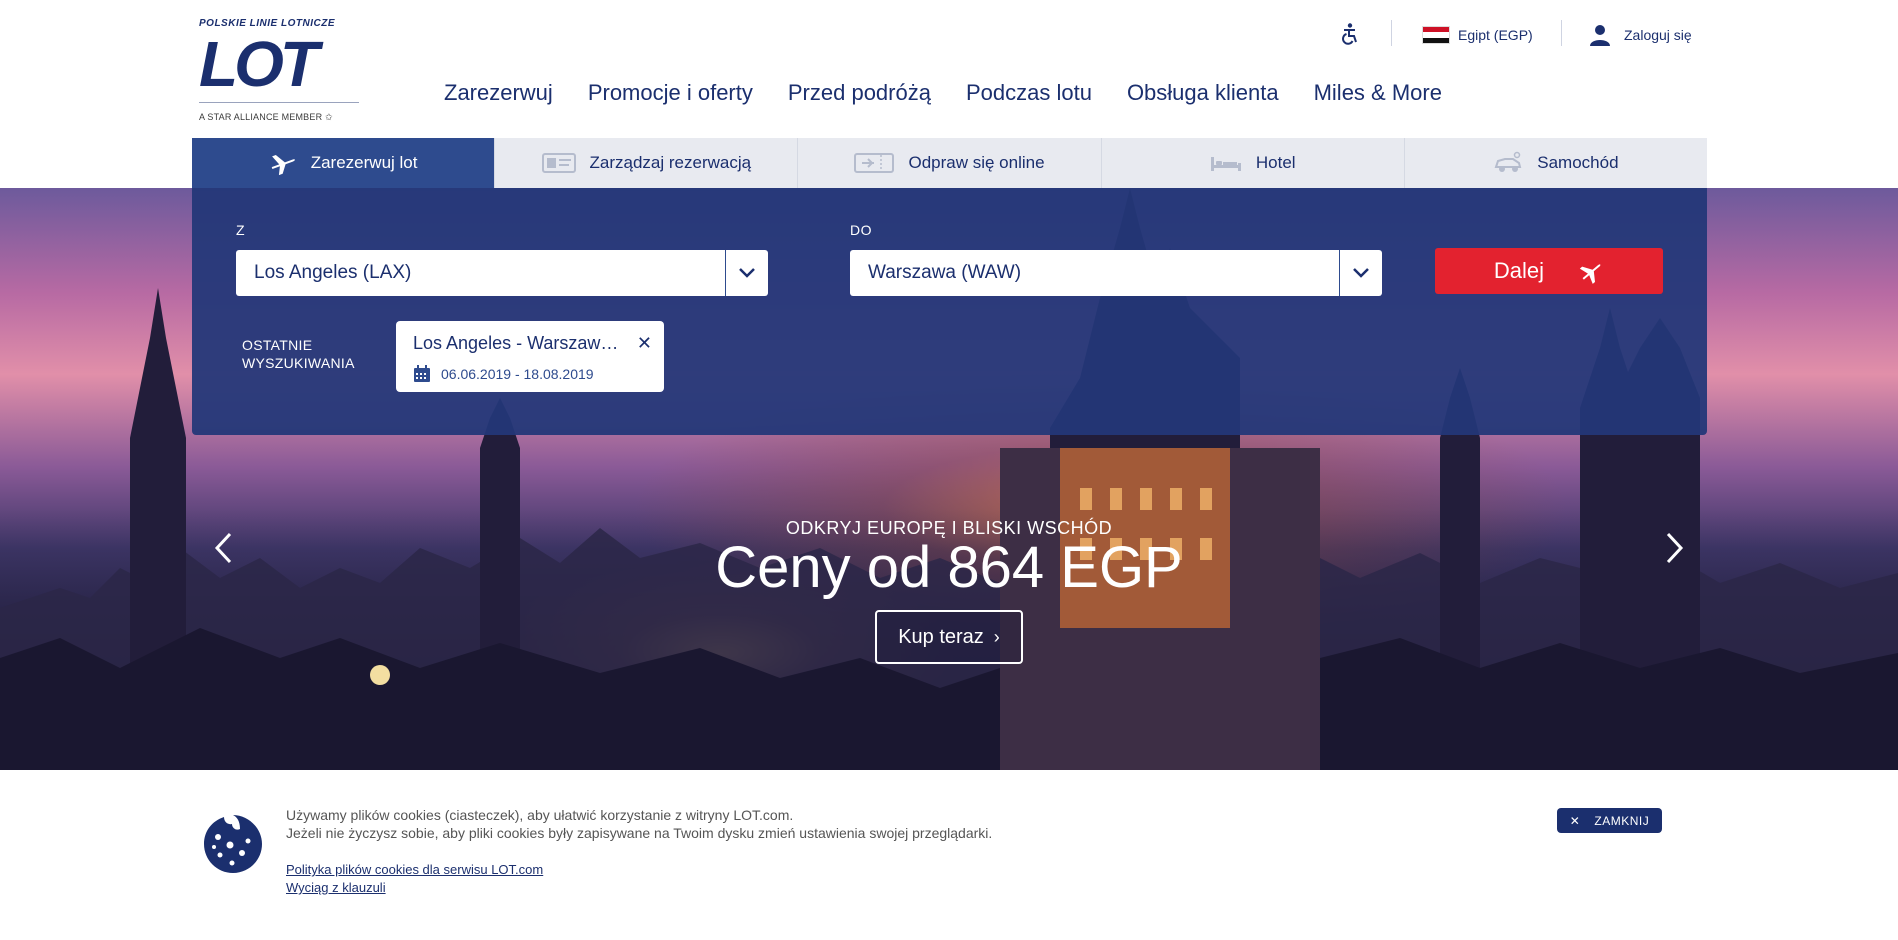  What do you see at coordinates (859, 93) in the screenshot?
I see `nav-item-before-travel: Przed podróżą` at bounding box center [859, 93].